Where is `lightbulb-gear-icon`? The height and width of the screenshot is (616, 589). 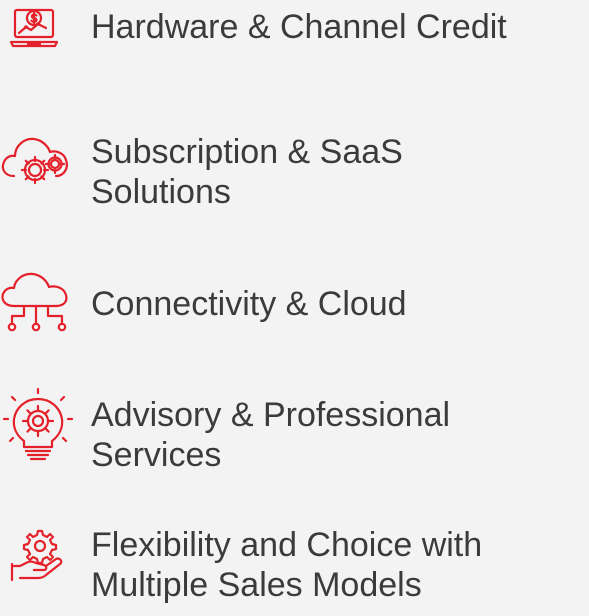 lightbulb-gear-icon is located at coordinates (38, 424).